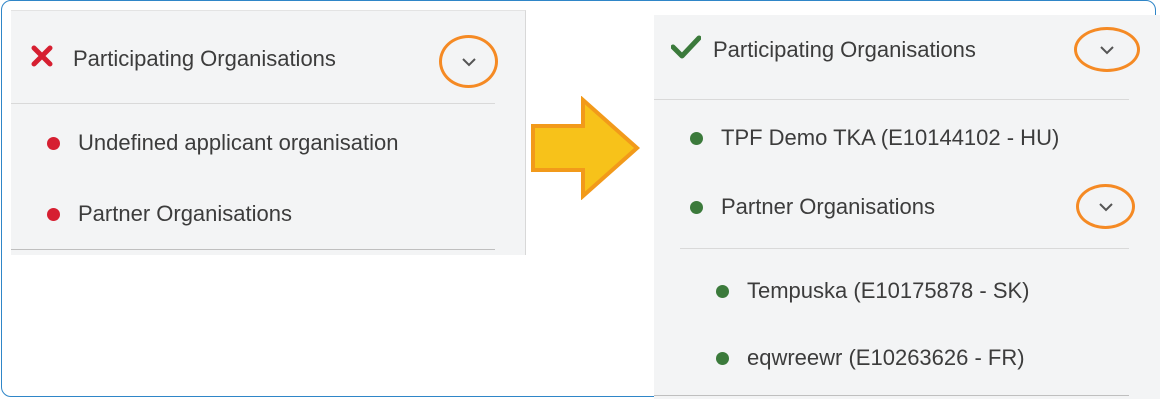 The width and height of the screenshot is (1161, 401). What do you see at coordinates (886, 357) in the screenshot?
I see `item-label: eqwreewr (E10263626 - FR)` at bounding box center [886, 357].